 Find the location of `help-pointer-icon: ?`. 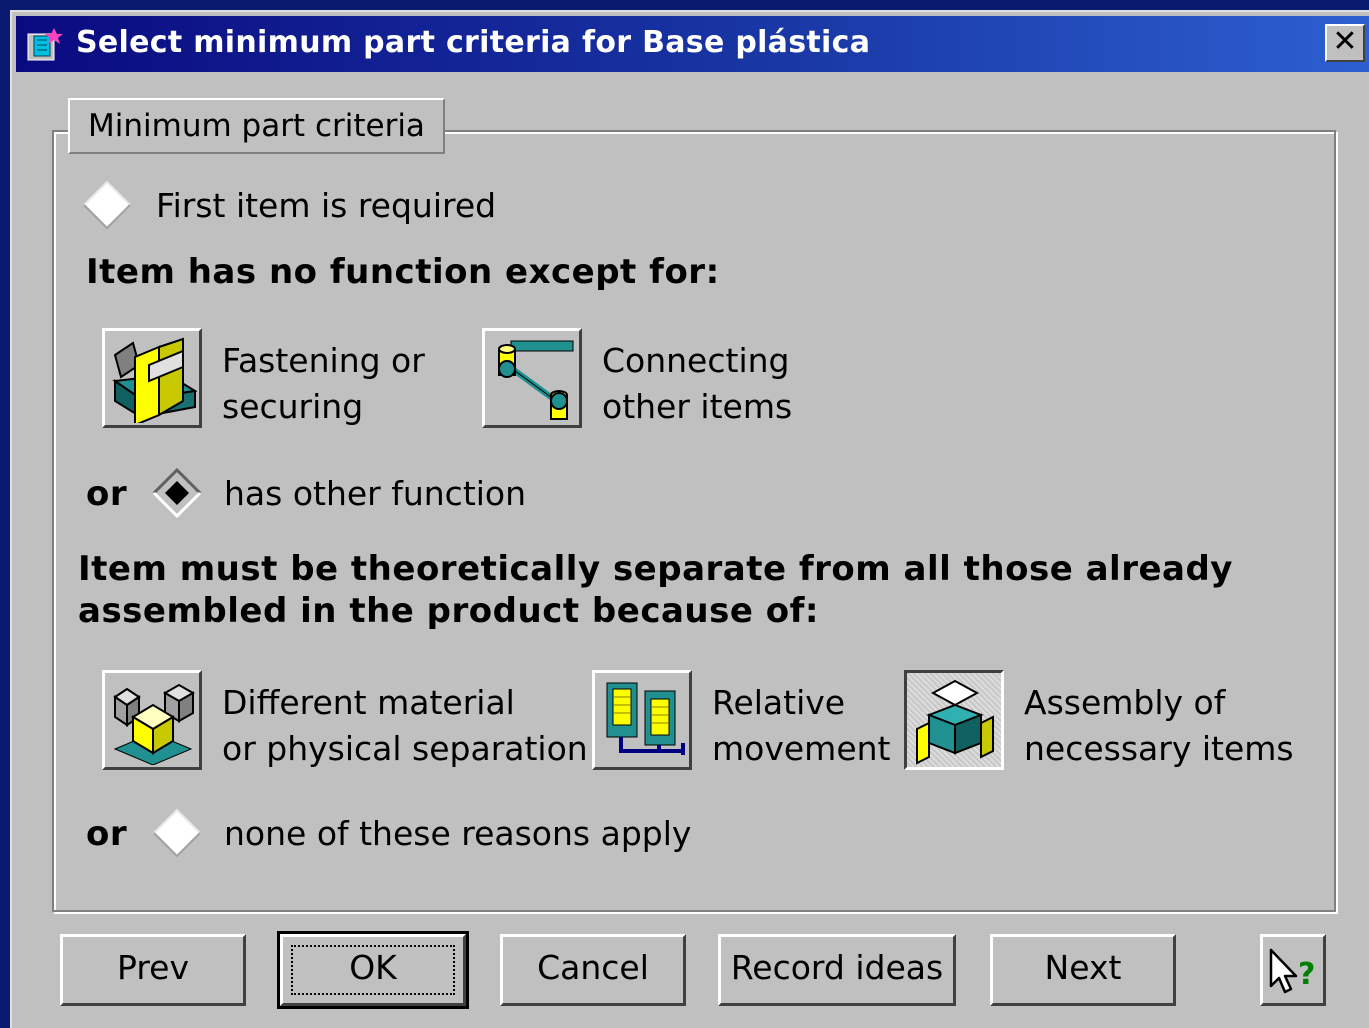

help-pointer-icon: ? is located at coordinates (1292, 971).